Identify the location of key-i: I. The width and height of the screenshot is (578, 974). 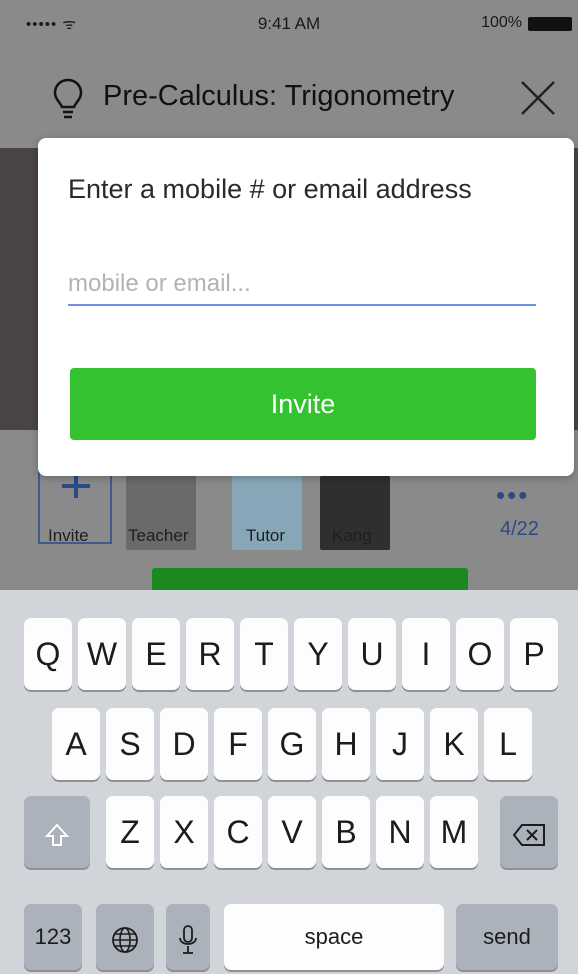
(426, 654).